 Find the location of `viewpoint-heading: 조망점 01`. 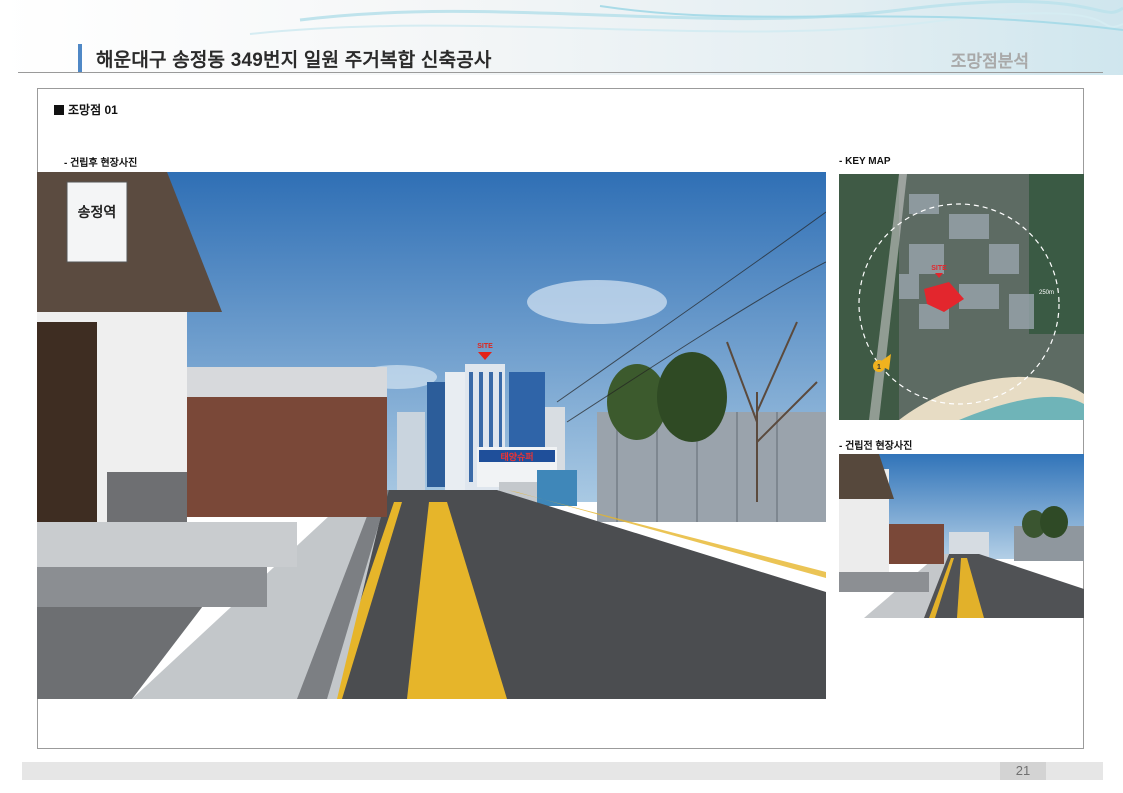

viewpoint-heading: 조망점 01 is located at coordinates (86, 109).